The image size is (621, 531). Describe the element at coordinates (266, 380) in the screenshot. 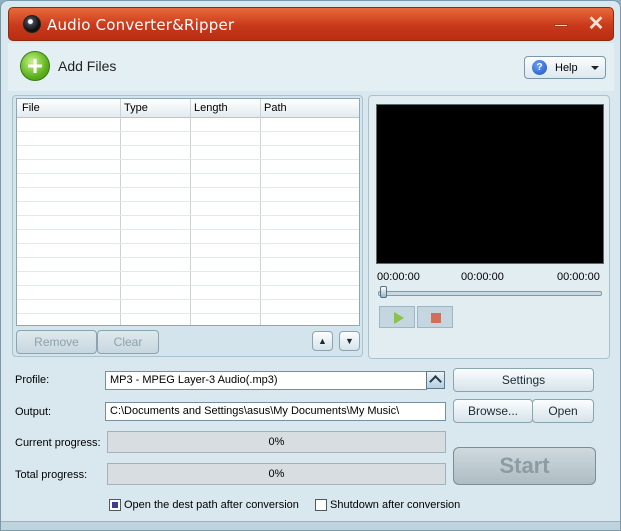

I see `profile-select: MP3 - MPEG Layer-3 Audio(.mp3)` at that location.